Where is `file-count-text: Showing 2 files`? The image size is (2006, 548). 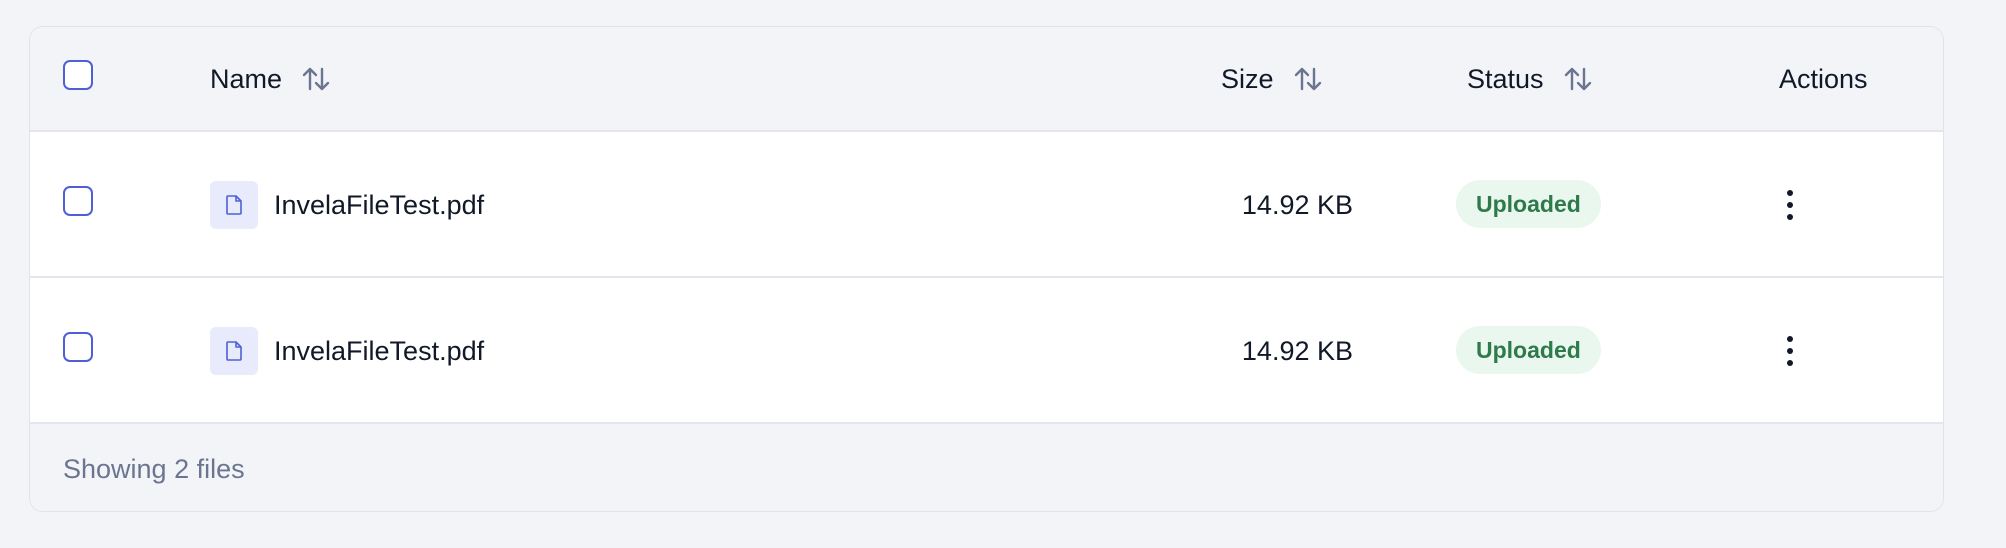
file-count-text: Showing 2 files is located at coordinates (154, 469).